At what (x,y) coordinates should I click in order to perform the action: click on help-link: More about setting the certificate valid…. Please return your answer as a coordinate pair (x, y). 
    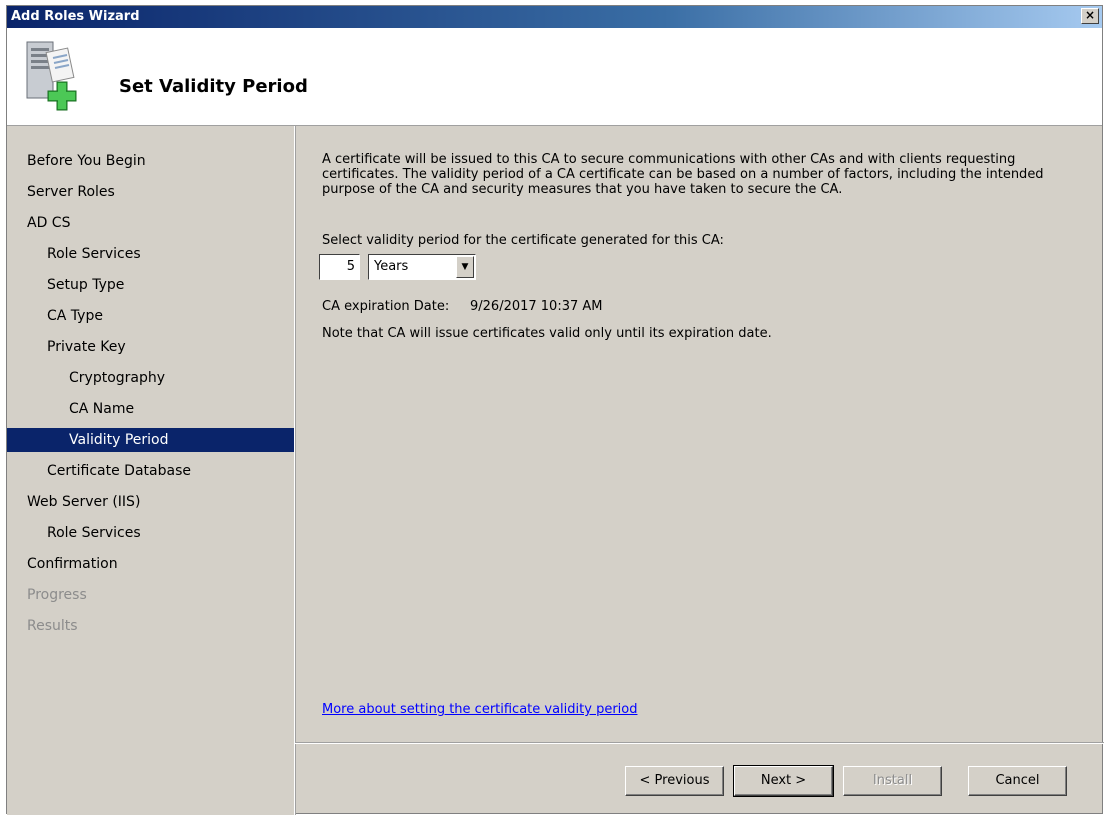
    Looking at the image, I should click on (479, 709).